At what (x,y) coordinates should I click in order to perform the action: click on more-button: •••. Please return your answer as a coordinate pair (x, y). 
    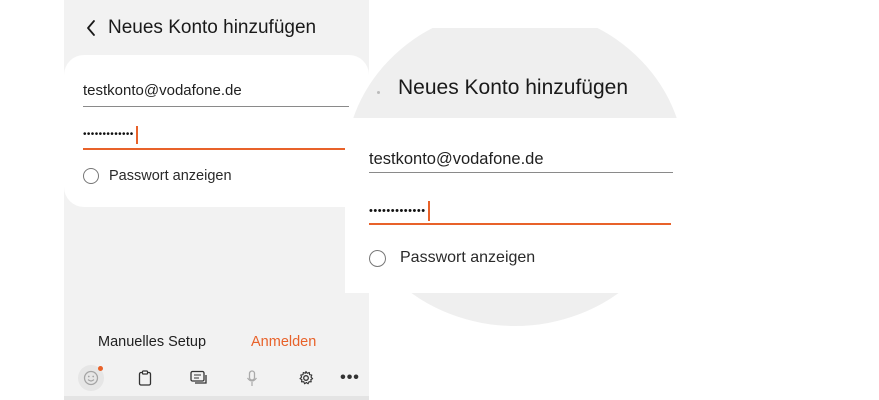
    Looking at the image, I should click on (350, 378).